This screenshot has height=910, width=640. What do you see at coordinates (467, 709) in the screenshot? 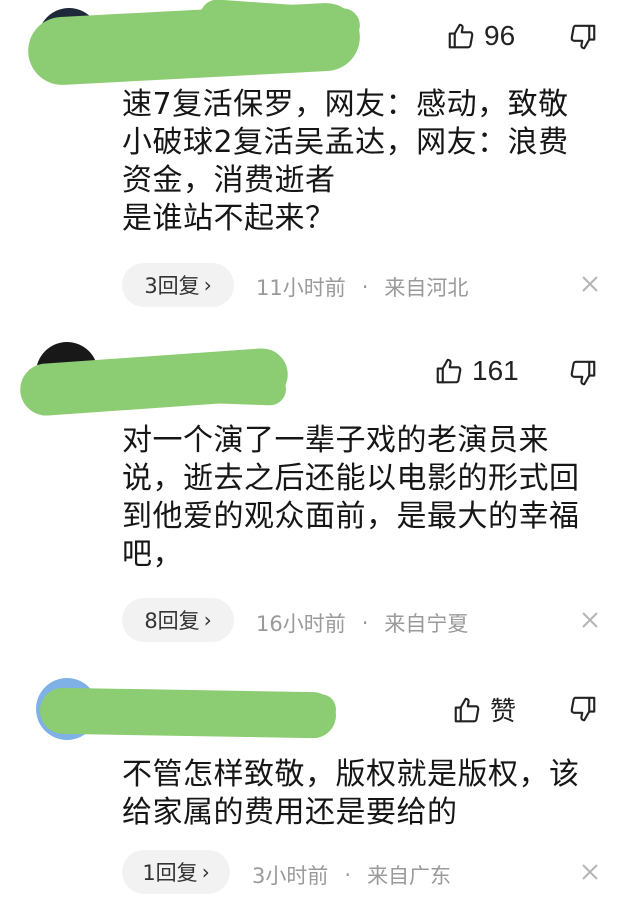
I see `thumbs-up-icon` at bounding box center [467, 709].